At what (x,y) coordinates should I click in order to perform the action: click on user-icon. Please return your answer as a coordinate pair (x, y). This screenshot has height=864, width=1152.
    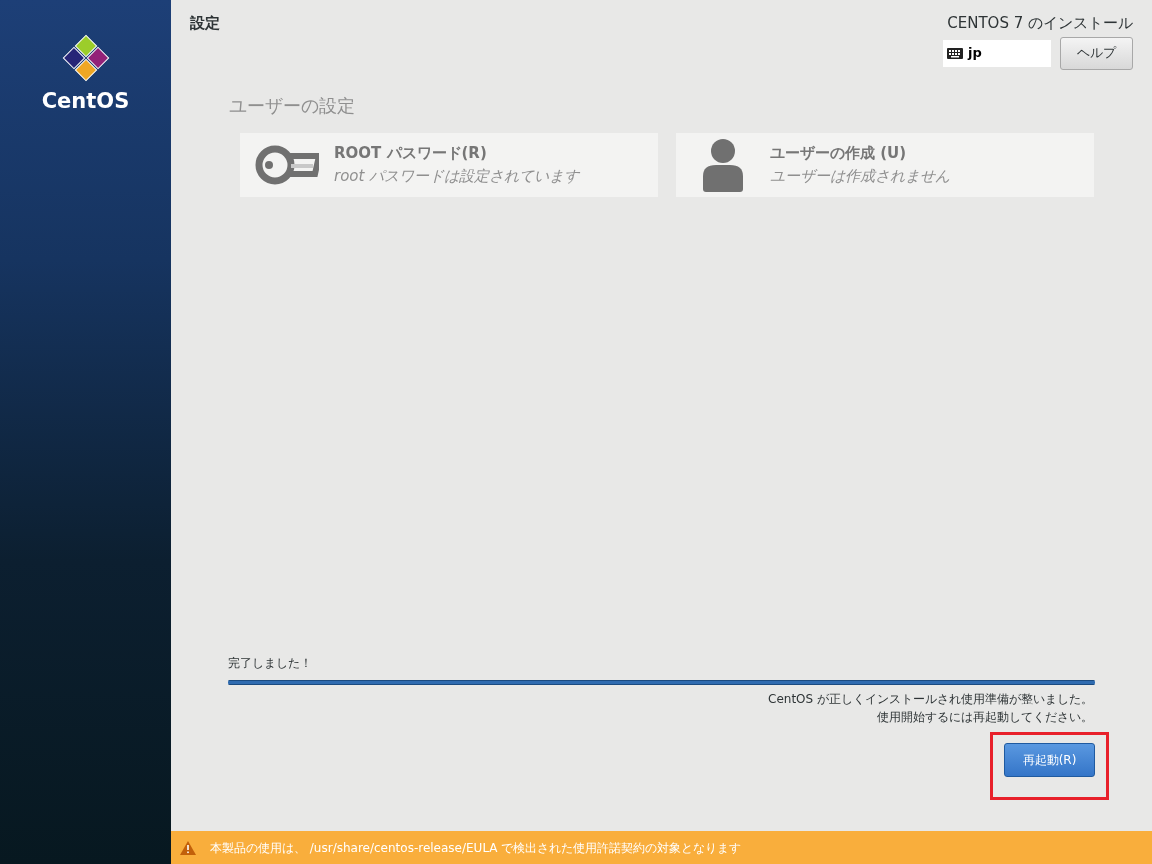
    Looking at the image, I should click on (723, 164).